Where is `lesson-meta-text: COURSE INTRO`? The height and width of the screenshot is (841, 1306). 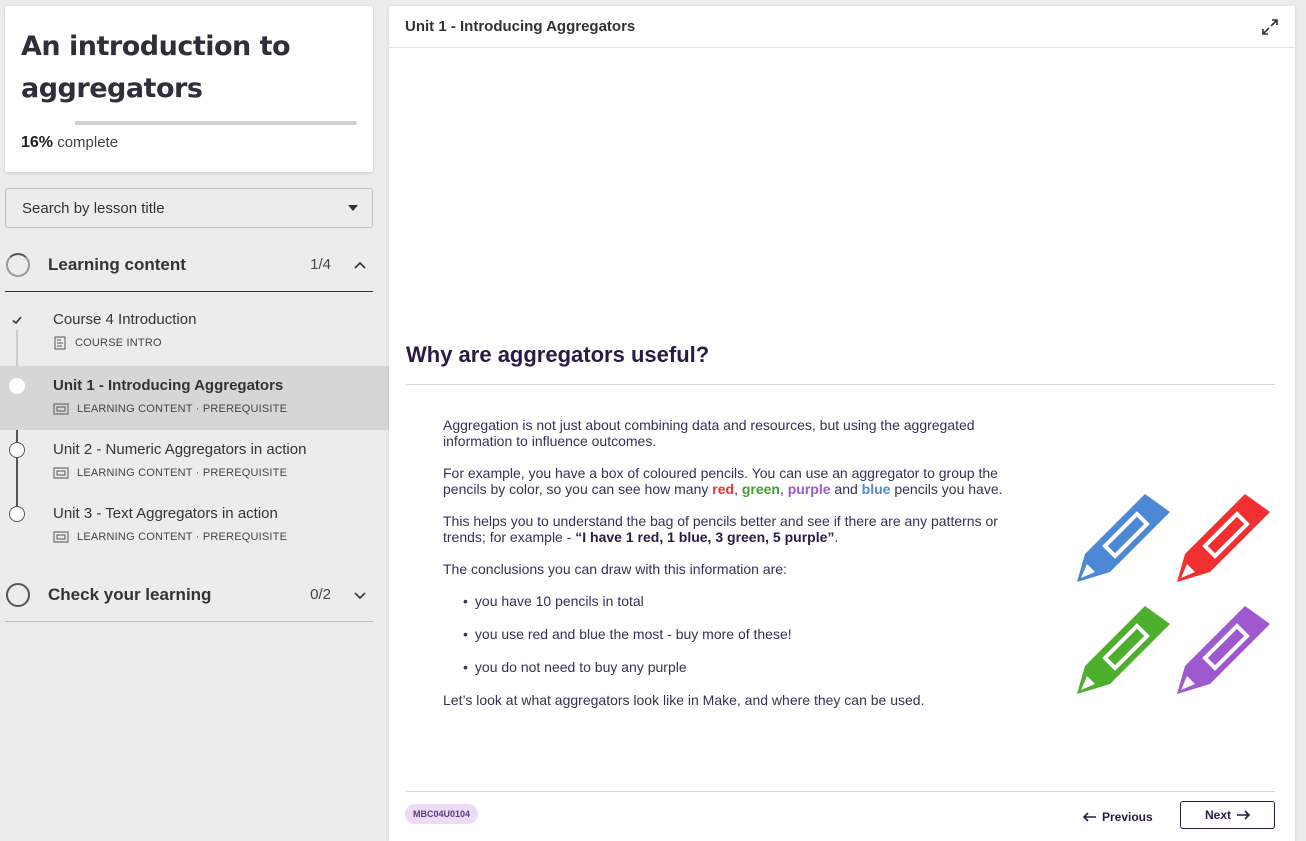 lesson-meta-text: COURSE INTRO is located at coordinates (118, 343).